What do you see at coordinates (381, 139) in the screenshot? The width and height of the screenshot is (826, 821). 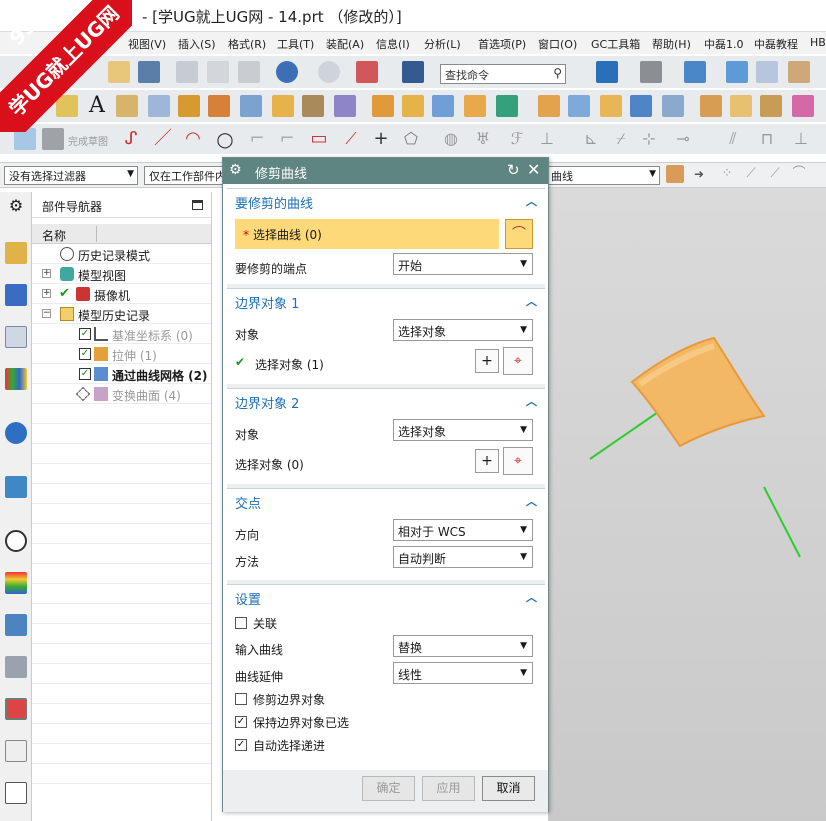 I see `point-icon: +` at bounding box center [381, 139].